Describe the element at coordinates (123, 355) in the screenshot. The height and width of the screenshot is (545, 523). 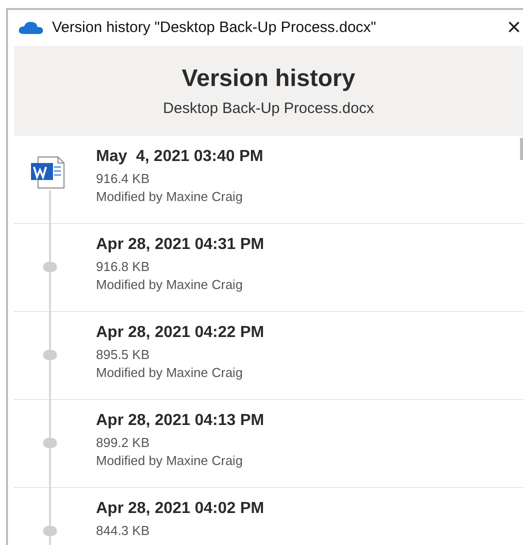
I see `file-size: 895.5 KB` at that location.